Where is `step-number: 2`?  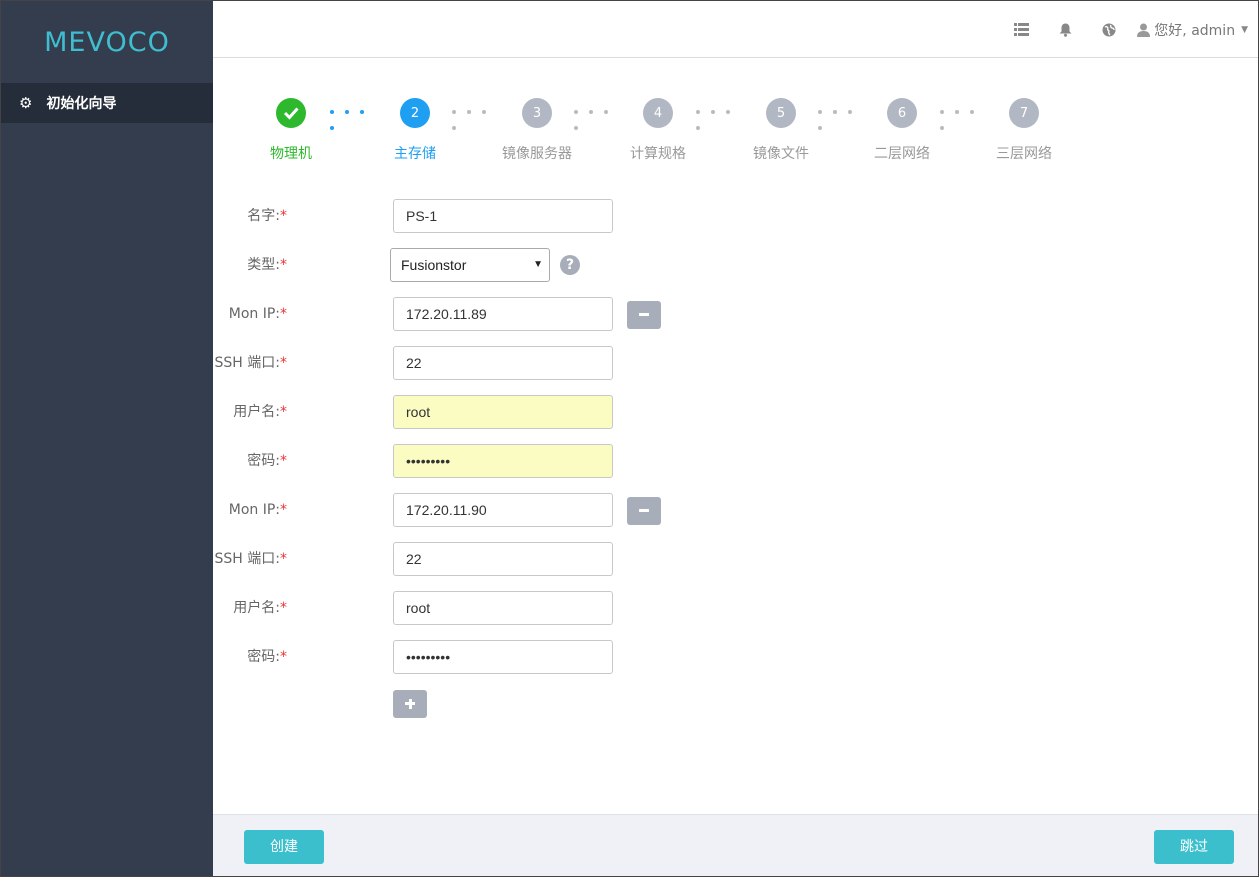 step-number: 2 is located at coordinates (415, 113).